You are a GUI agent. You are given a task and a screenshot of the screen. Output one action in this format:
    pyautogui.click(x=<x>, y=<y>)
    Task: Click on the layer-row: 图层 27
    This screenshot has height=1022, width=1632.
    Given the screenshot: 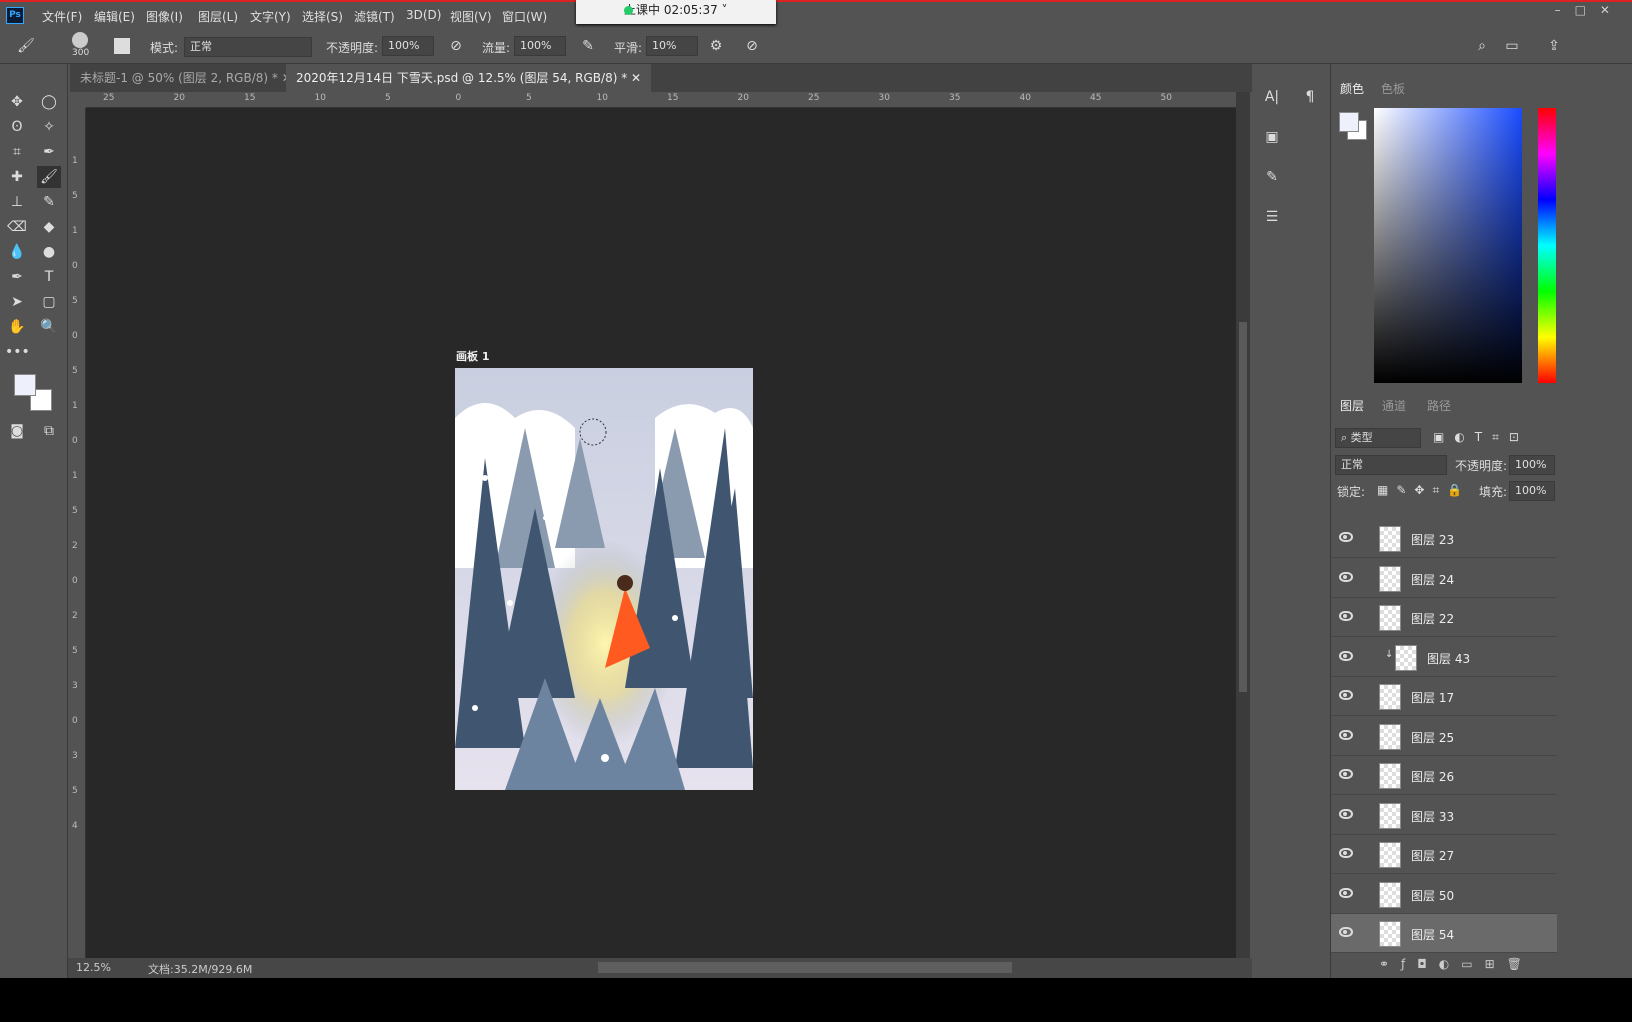 What is the action you would take?
    pyautogui.click(x=1444, y=854)
    